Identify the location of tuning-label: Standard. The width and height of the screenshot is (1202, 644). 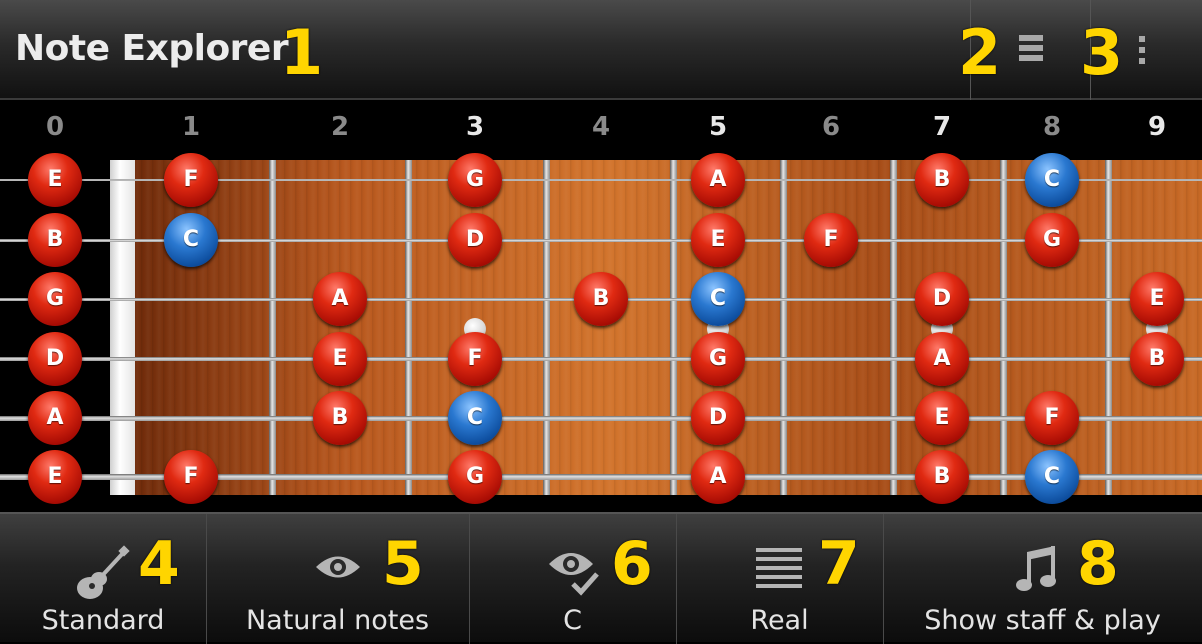
(103, 620).